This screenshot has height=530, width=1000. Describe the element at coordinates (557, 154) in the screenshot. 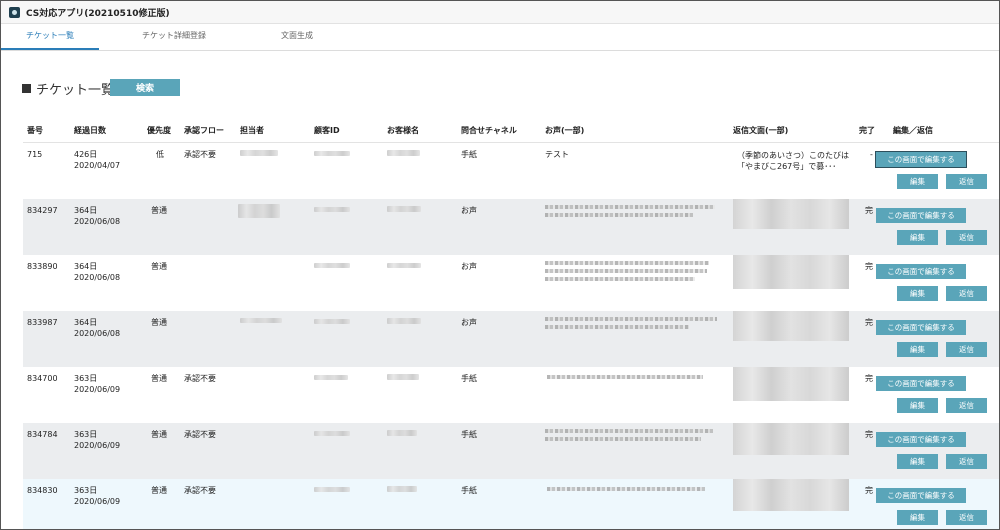

I see `cell-voice: テスト` at that location.